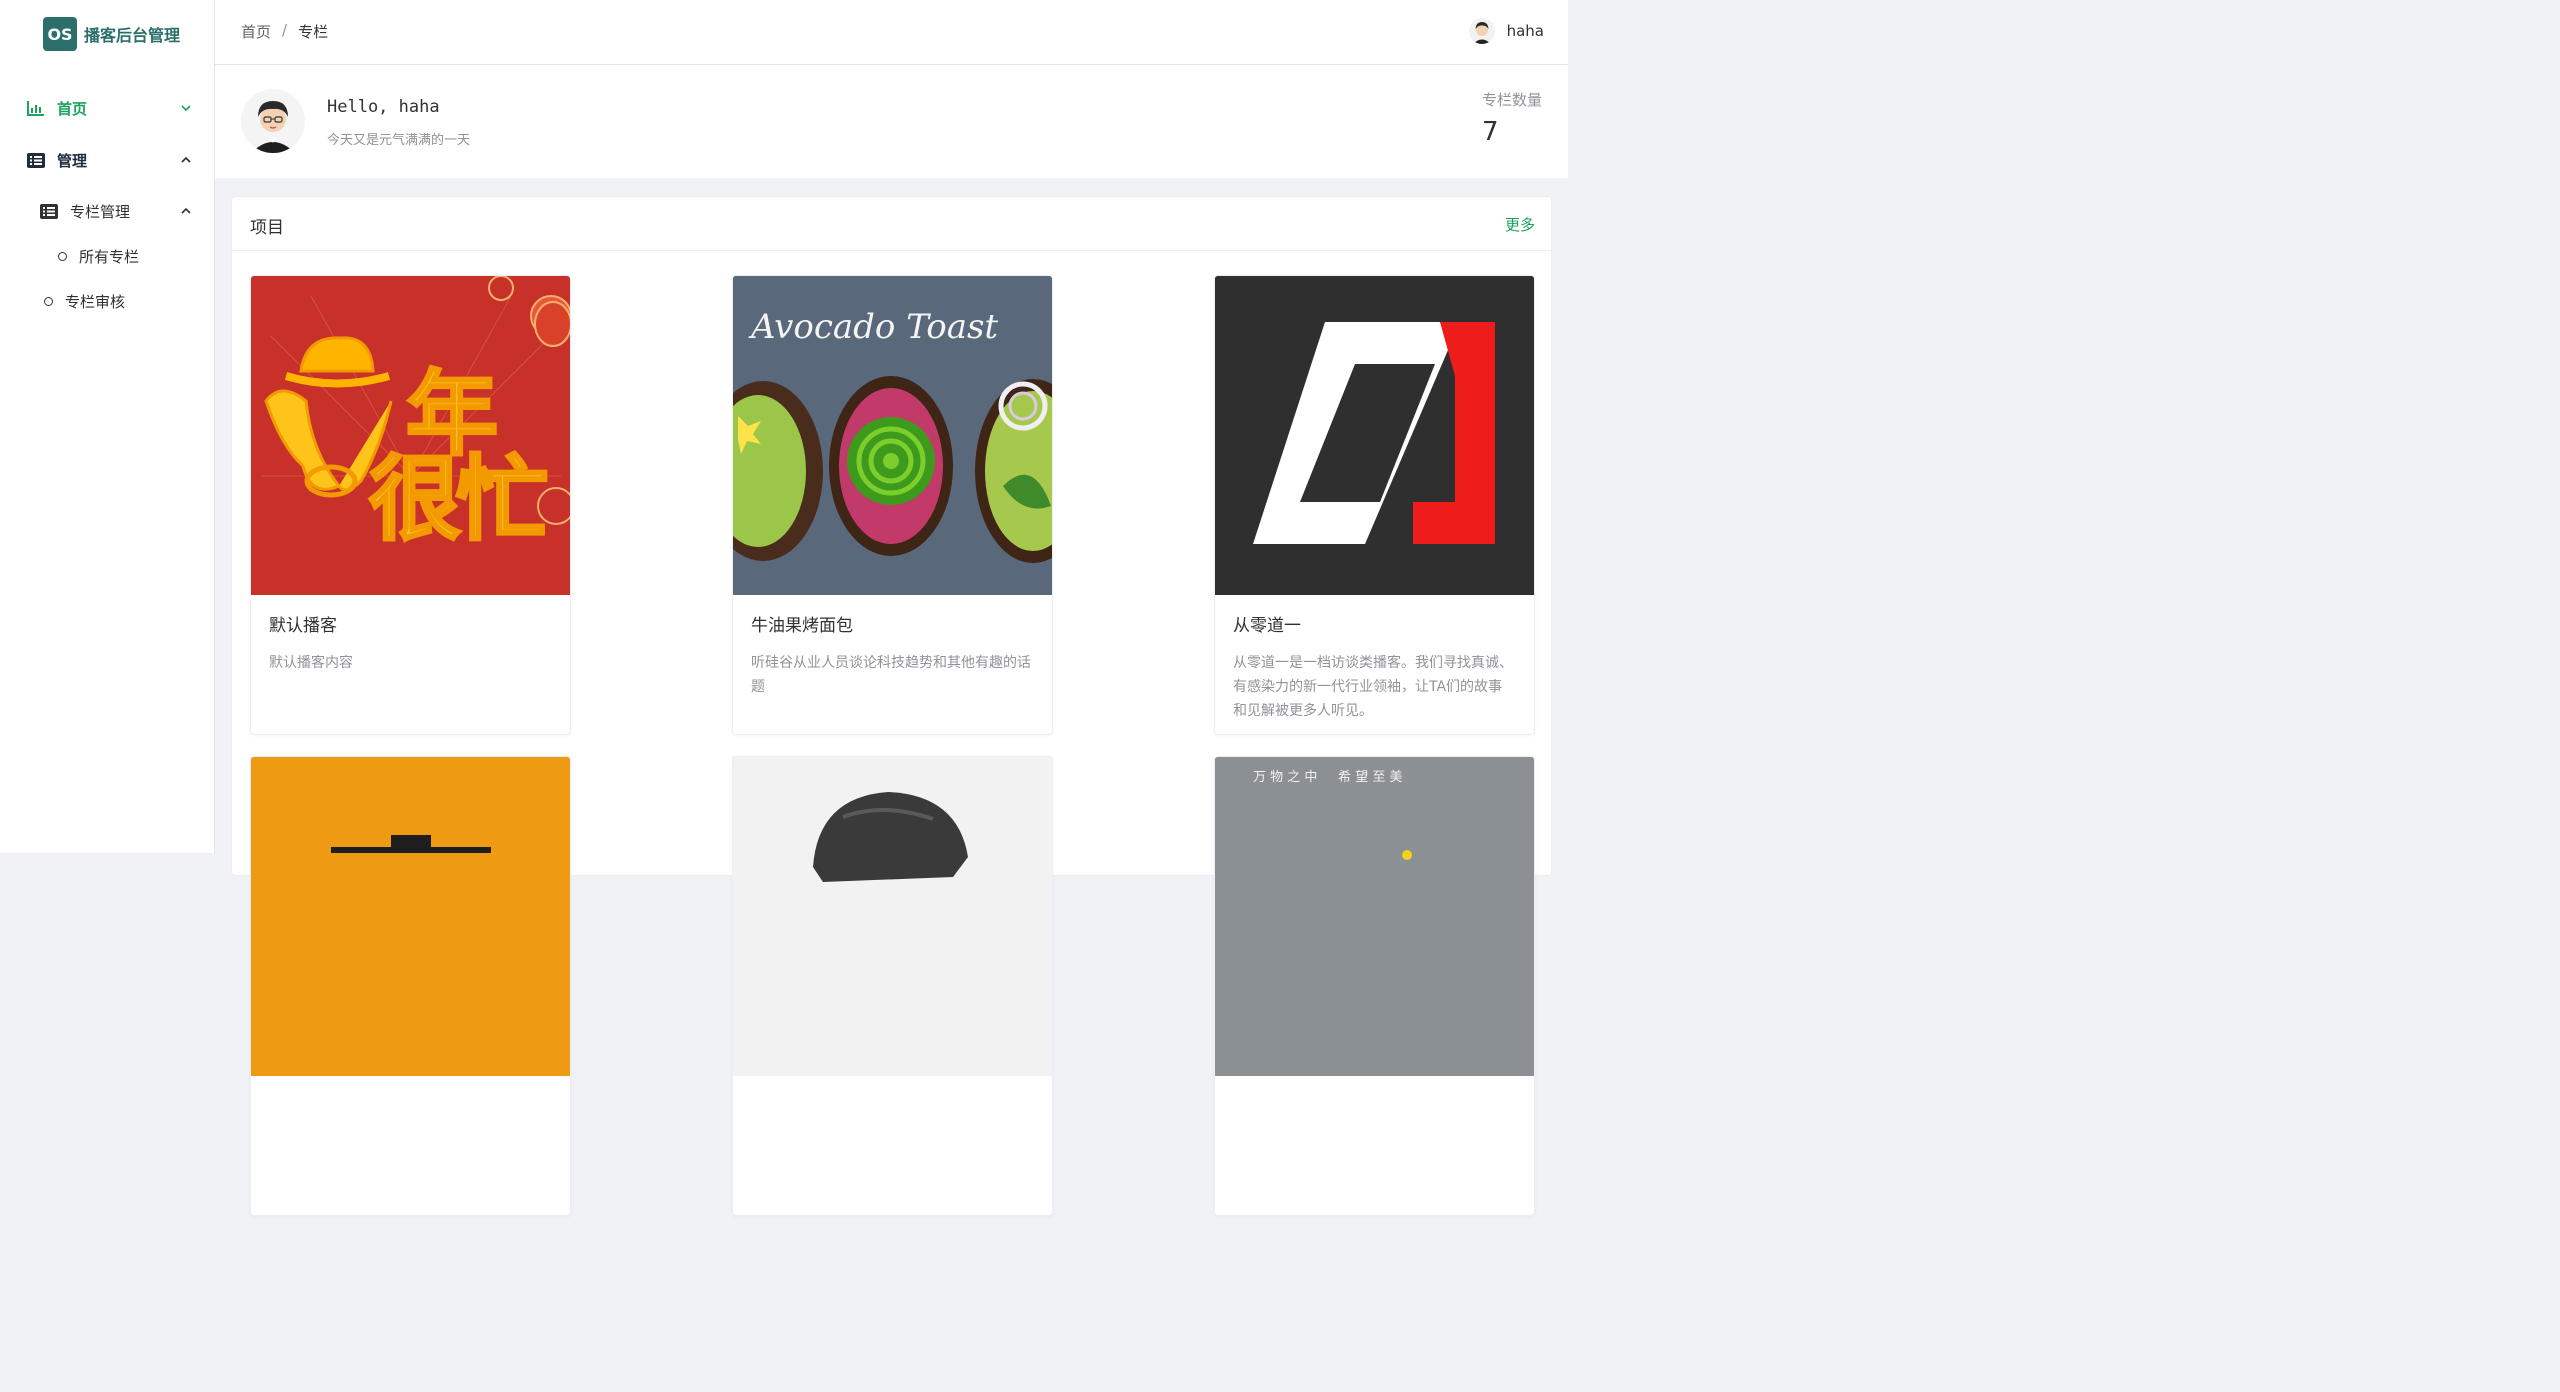  I want to click on project-card: 万 物 之 中 希 望 至 美, so click(1374, 986).